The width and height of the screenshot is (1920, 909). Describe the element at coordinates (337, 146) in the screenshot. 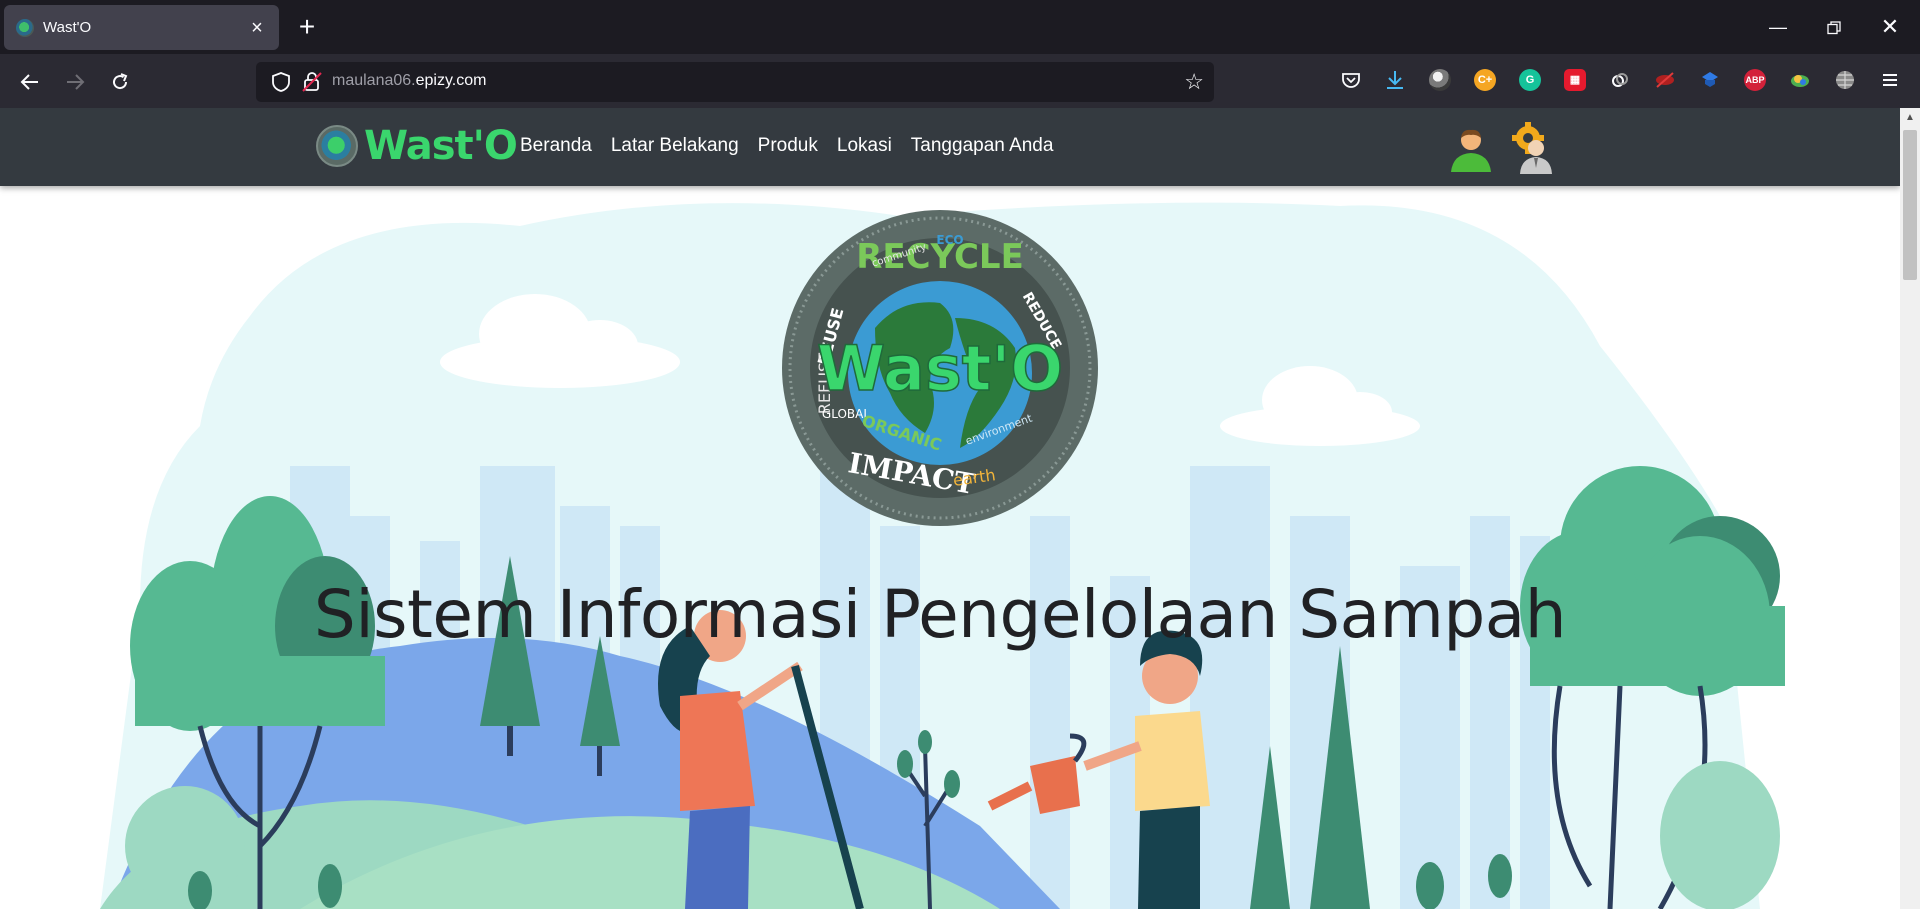

I see `brand-logo-icon` at that location.